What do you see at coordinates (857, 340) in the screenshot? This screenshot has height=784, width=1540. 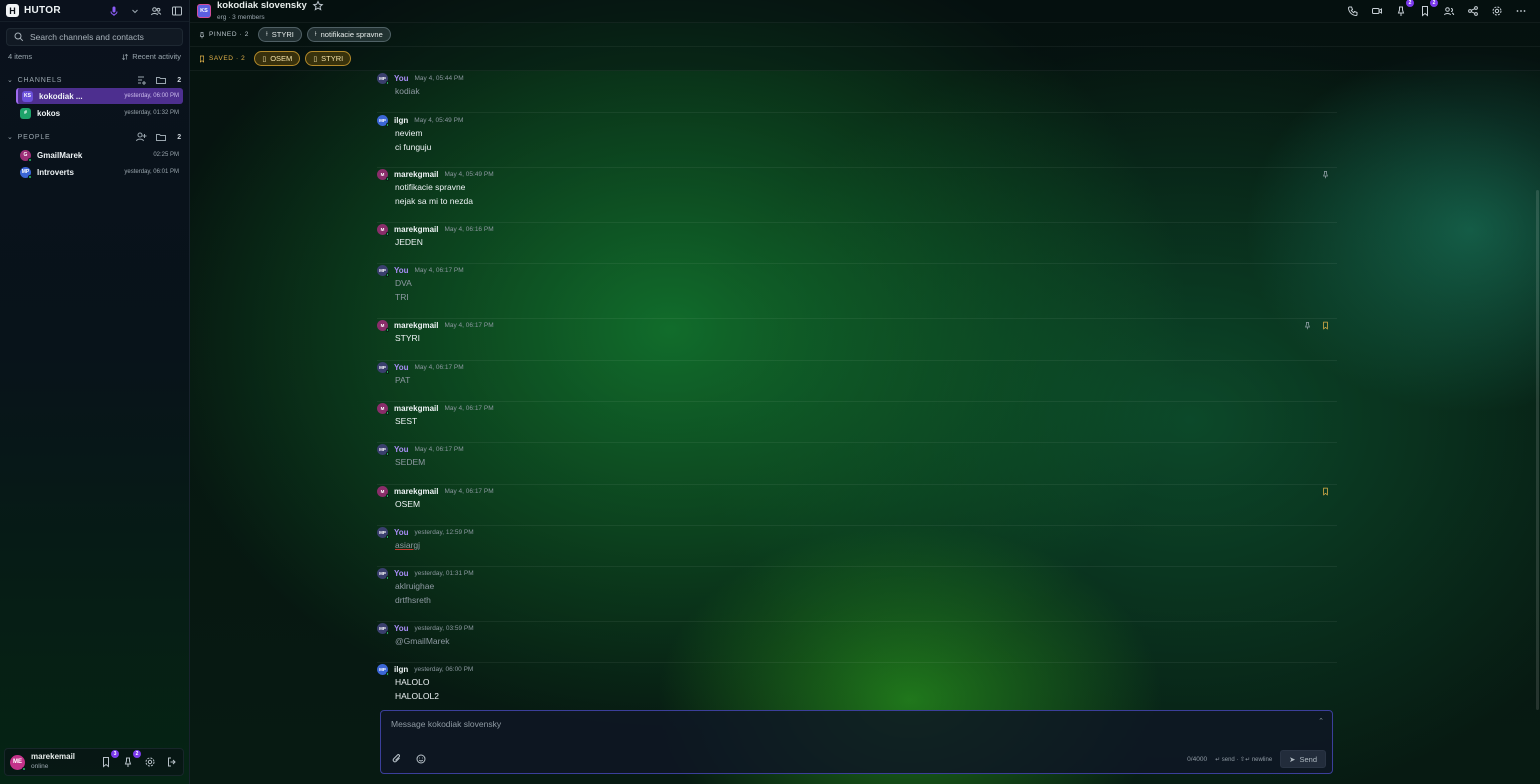 I see `message-row: Mmarekgmail May 4, 06:17 PM STYRI` at bounding box center [857, 340].